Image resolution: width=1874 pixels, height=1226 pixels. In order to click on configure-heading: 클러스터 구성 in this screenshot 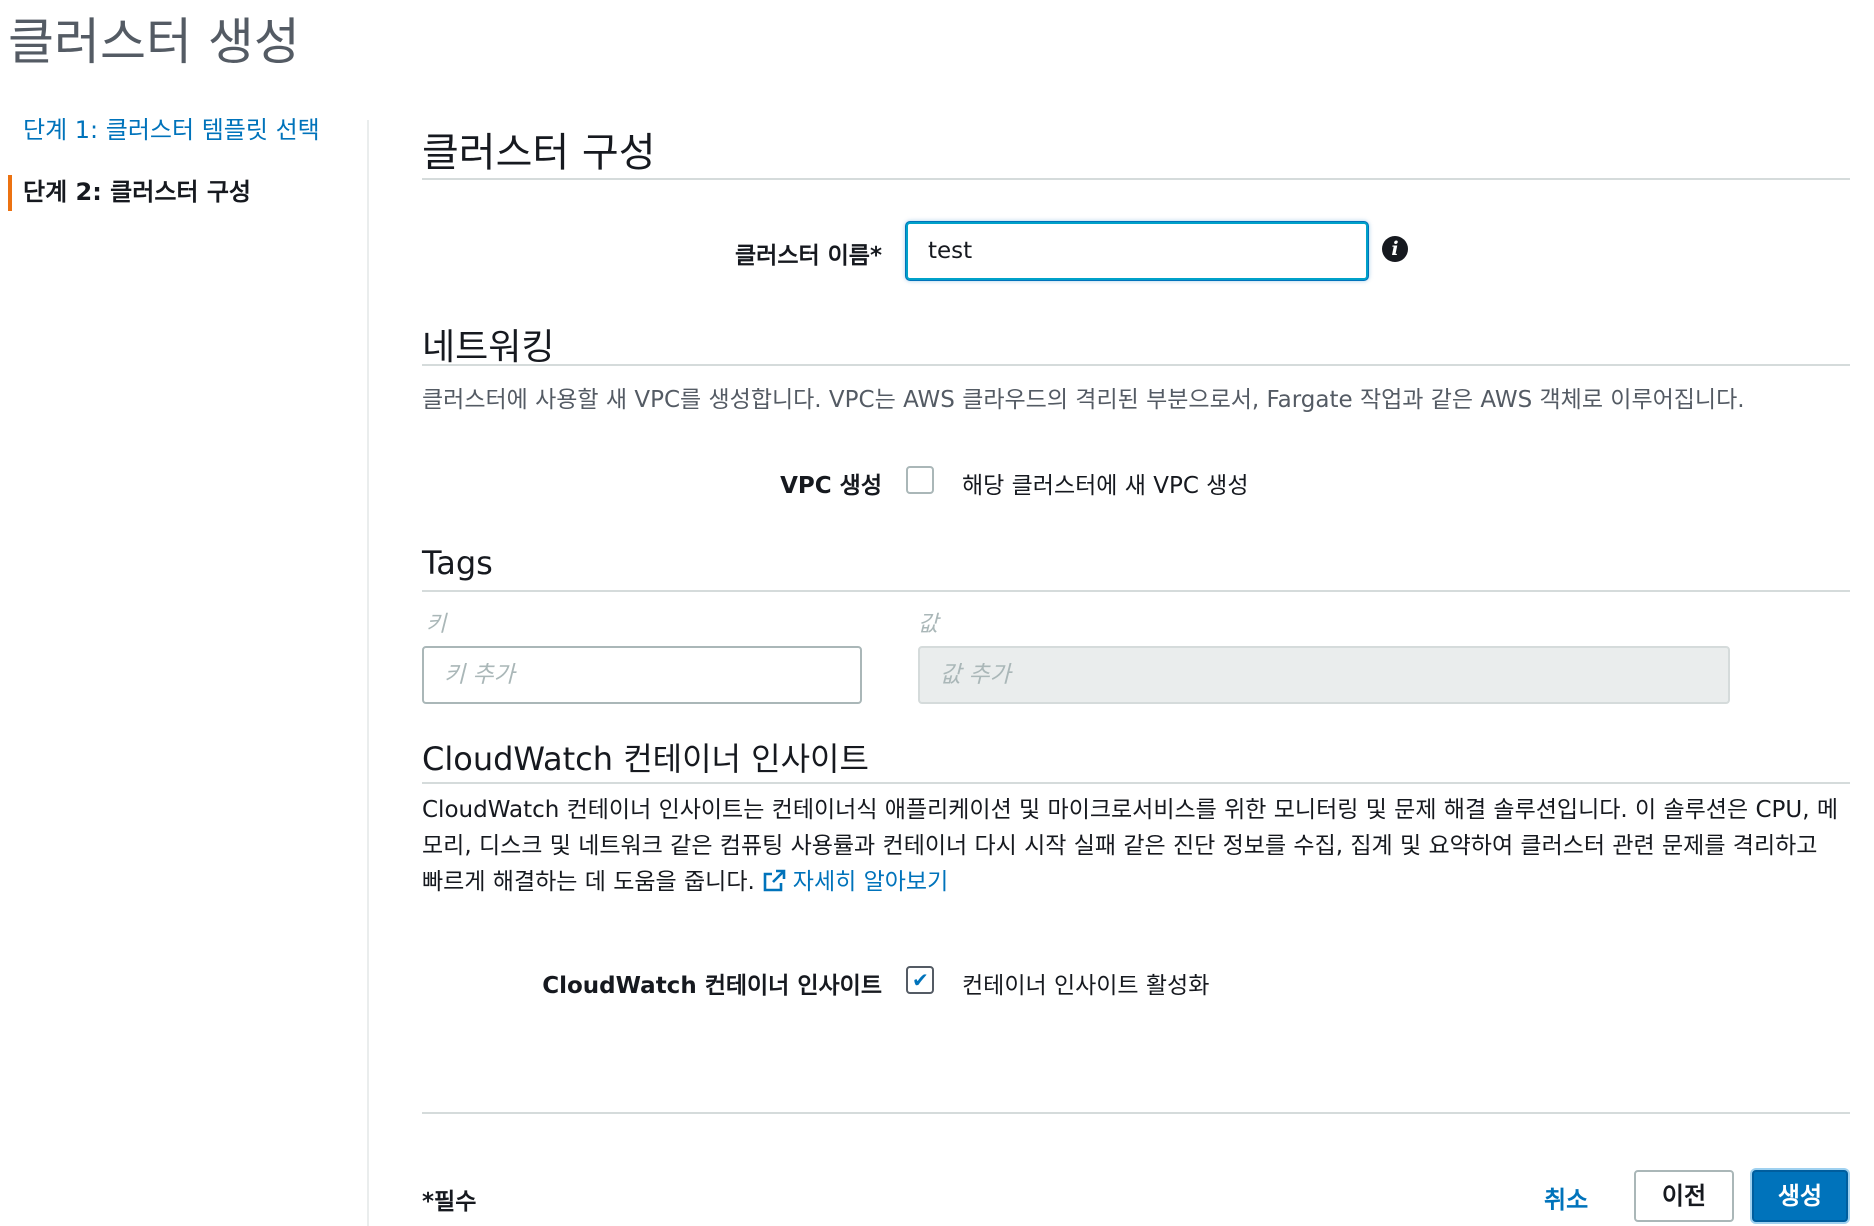, I will do `click(539, 153)`.